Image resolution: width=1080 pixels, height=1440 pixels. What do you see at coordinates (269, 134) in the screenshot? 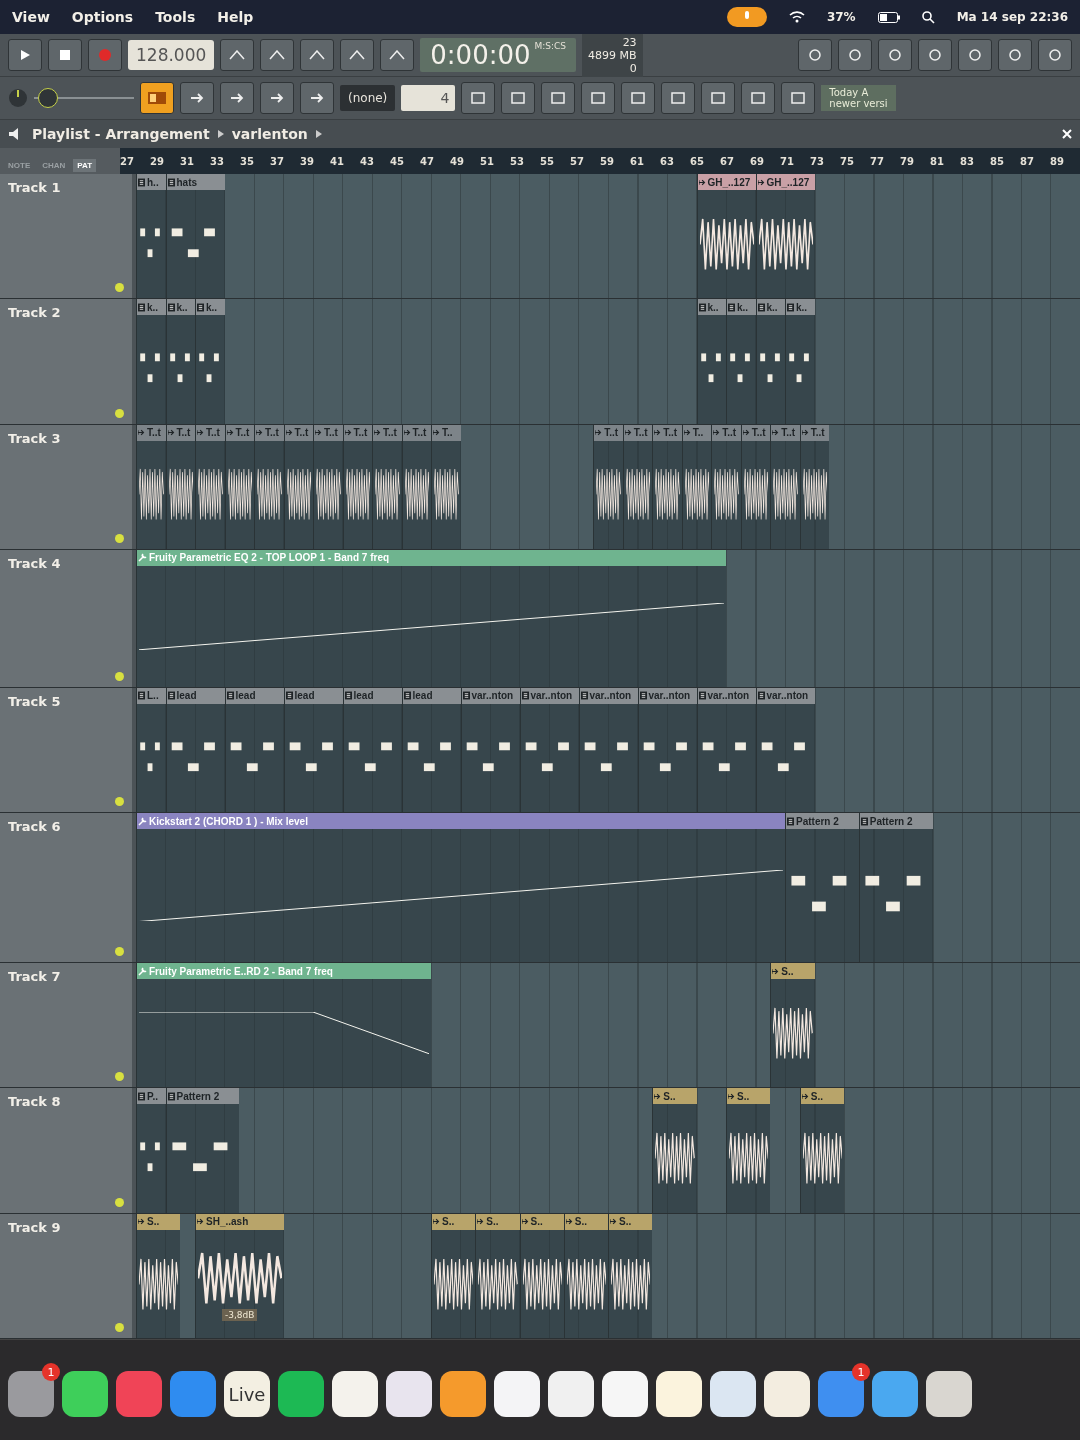
I see `pattern-breadcrumb: varlenton` at bounding box center [269, 134].